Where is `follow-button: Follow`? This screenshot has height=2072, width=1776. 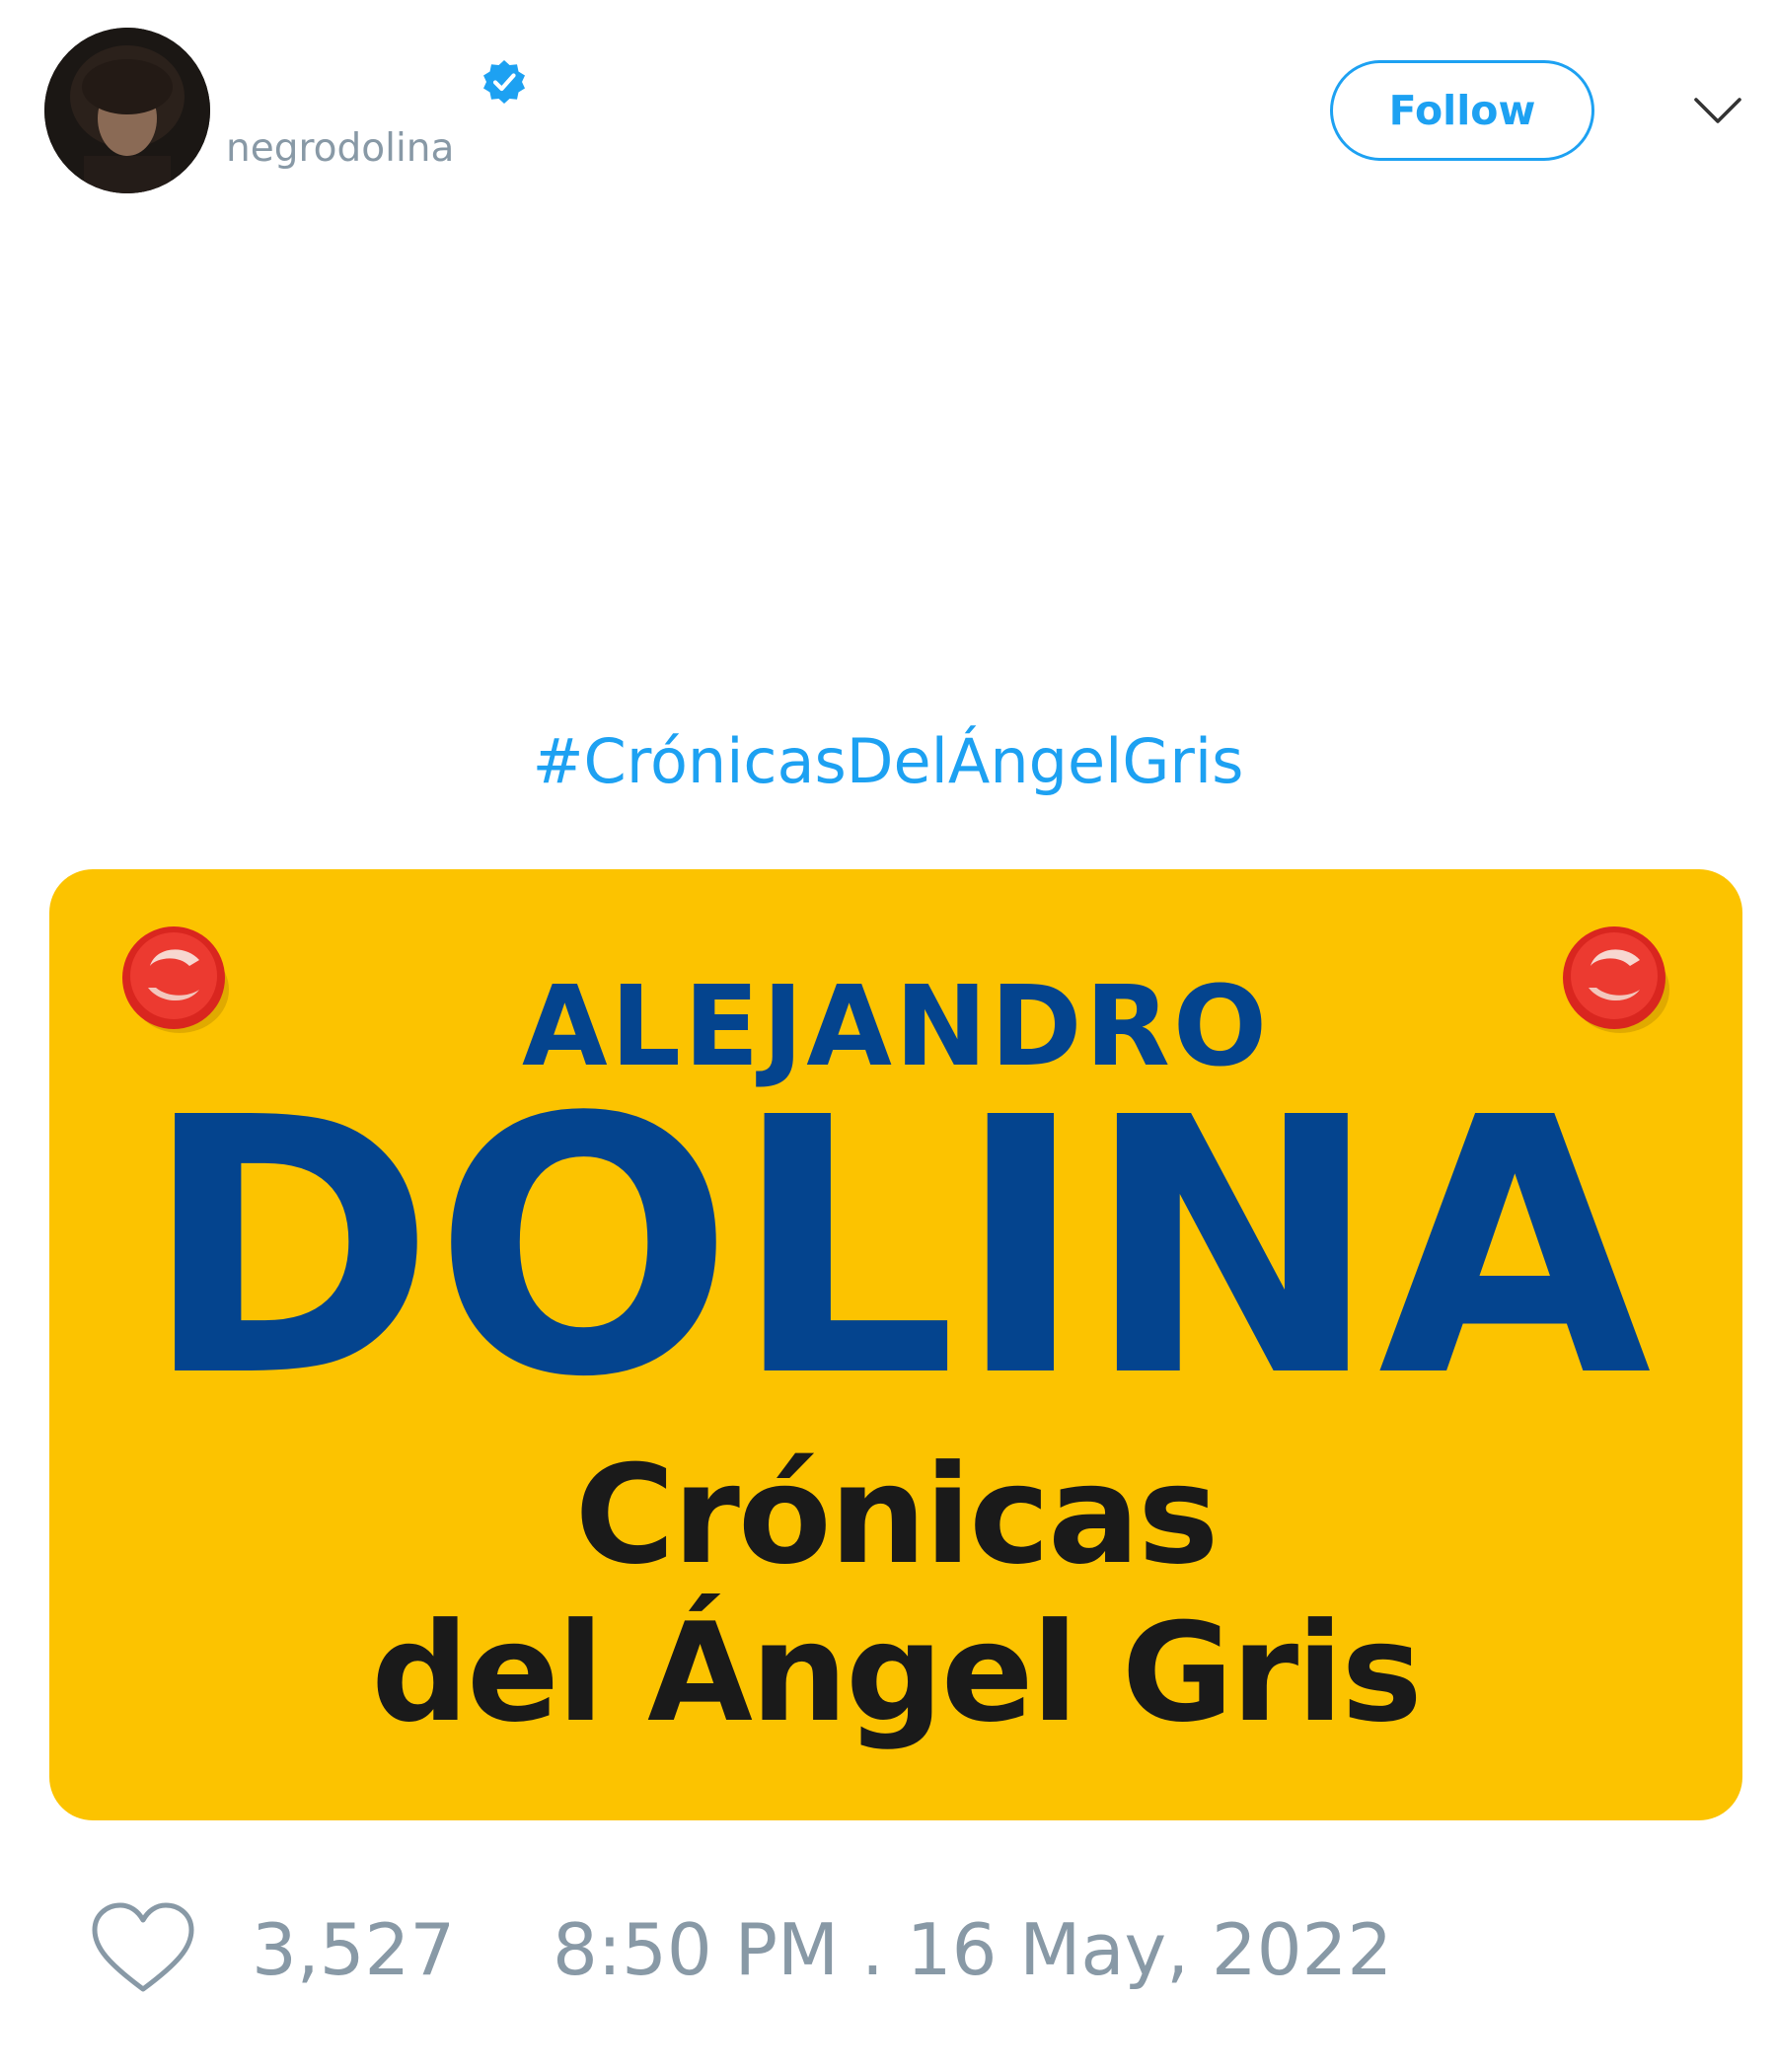 follow-button: Follow is located at coordinates (1462, 111).